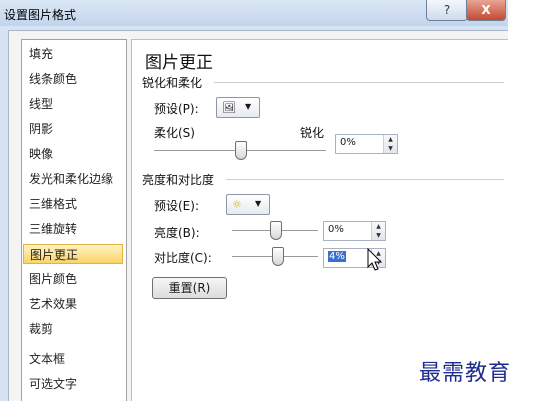  I want to click on brightness-contrast-heading: 亮度和对比度, so click(178, 180).